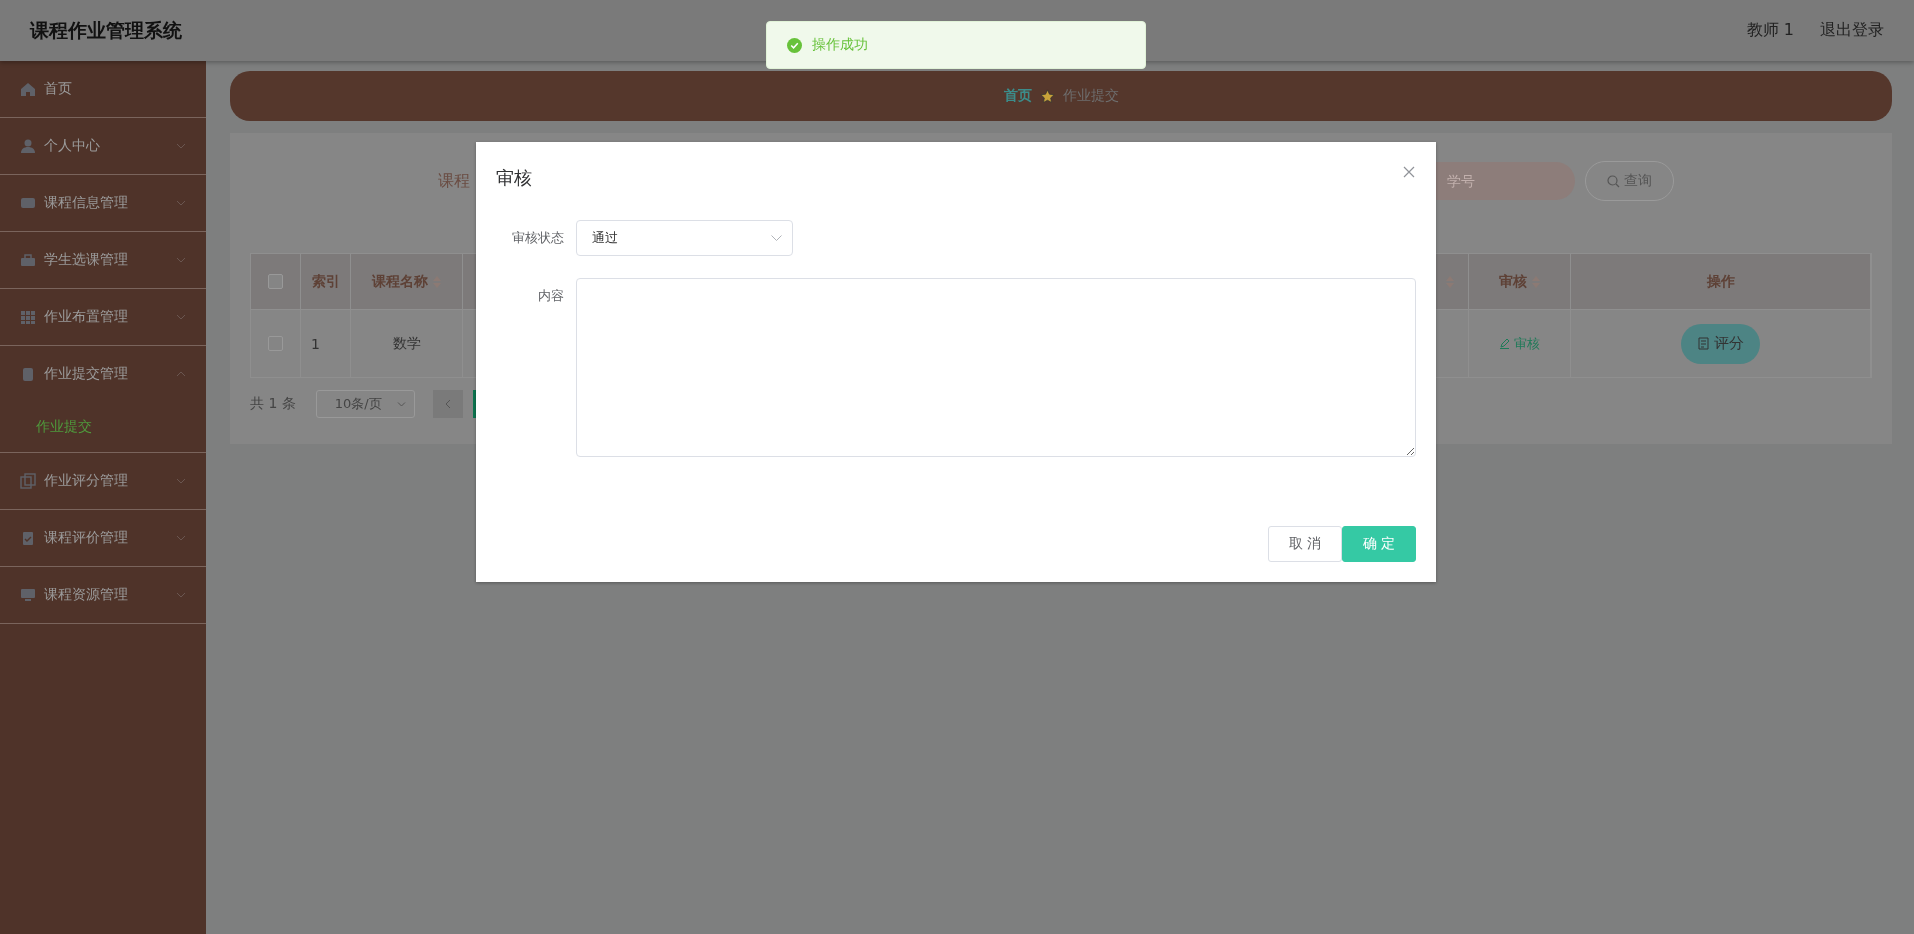 Image resolution: width=1914 pixels, height=934 pixels. Describe the element at coordinates (103, 481) in the screenshot. I see `sidebar-item: 作业评分管理` at that location.